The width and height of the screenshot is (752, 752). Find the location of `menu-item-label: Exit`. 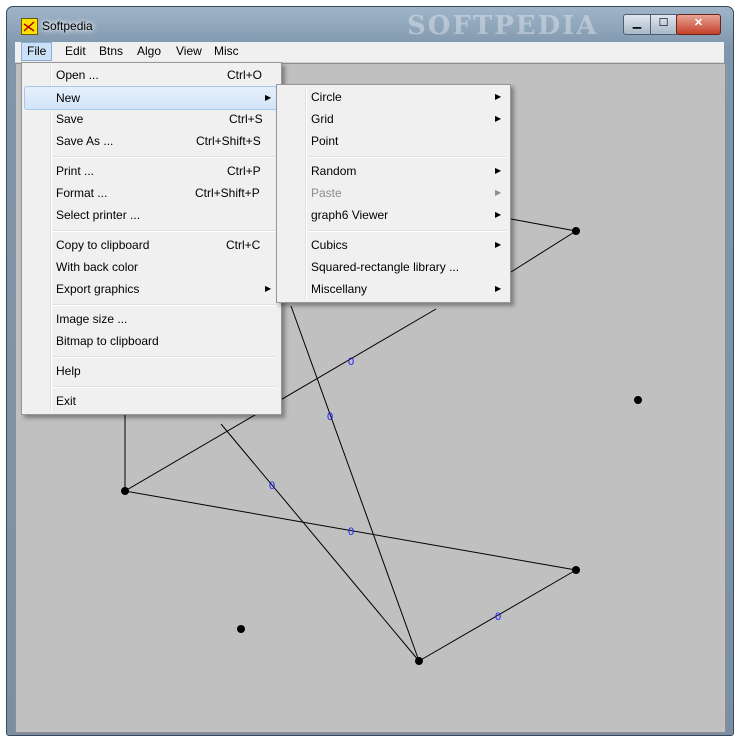

menu-item-label: Exit is located at coordinates (66, 401).